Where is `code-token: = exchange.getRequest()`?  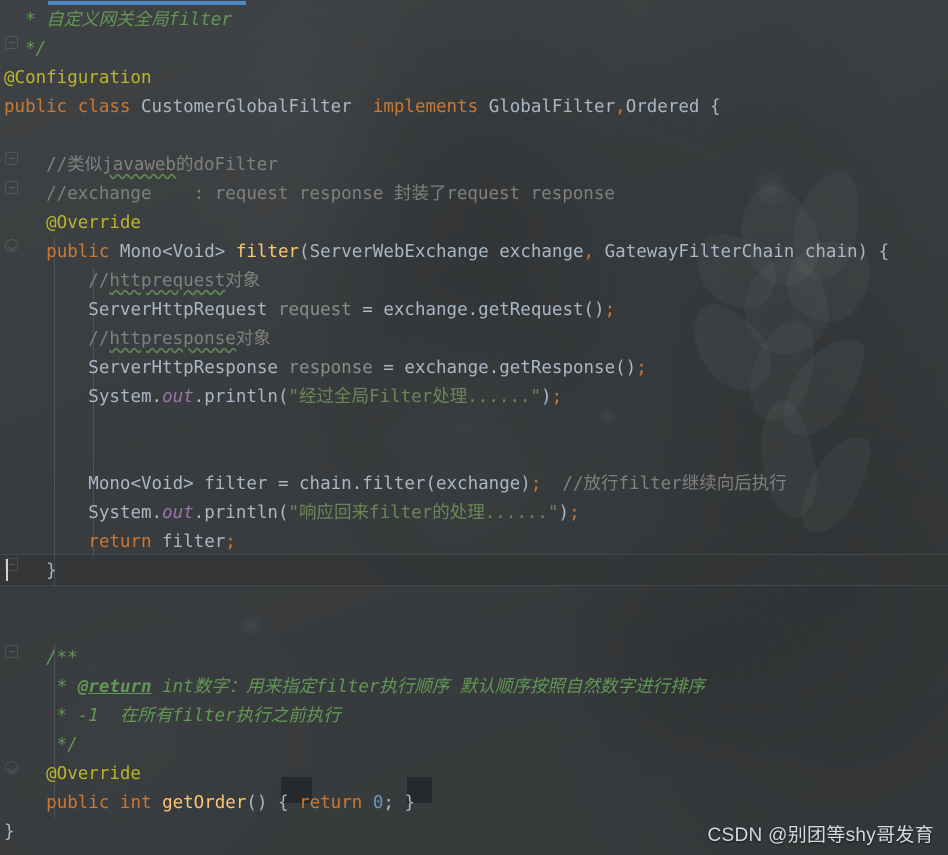 code-token: = exchange.getRequest() is located at coordinates (478, 310).